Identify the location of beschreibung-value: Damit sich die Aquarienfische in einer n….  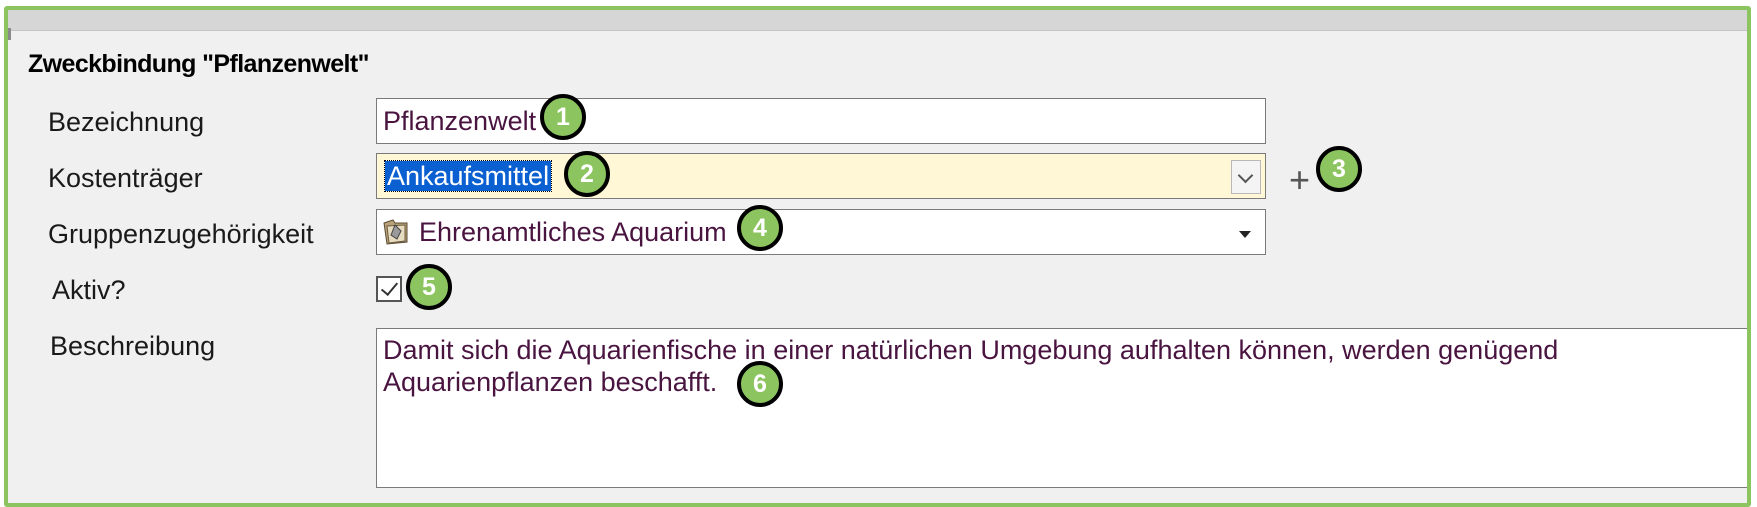
(971, 366).